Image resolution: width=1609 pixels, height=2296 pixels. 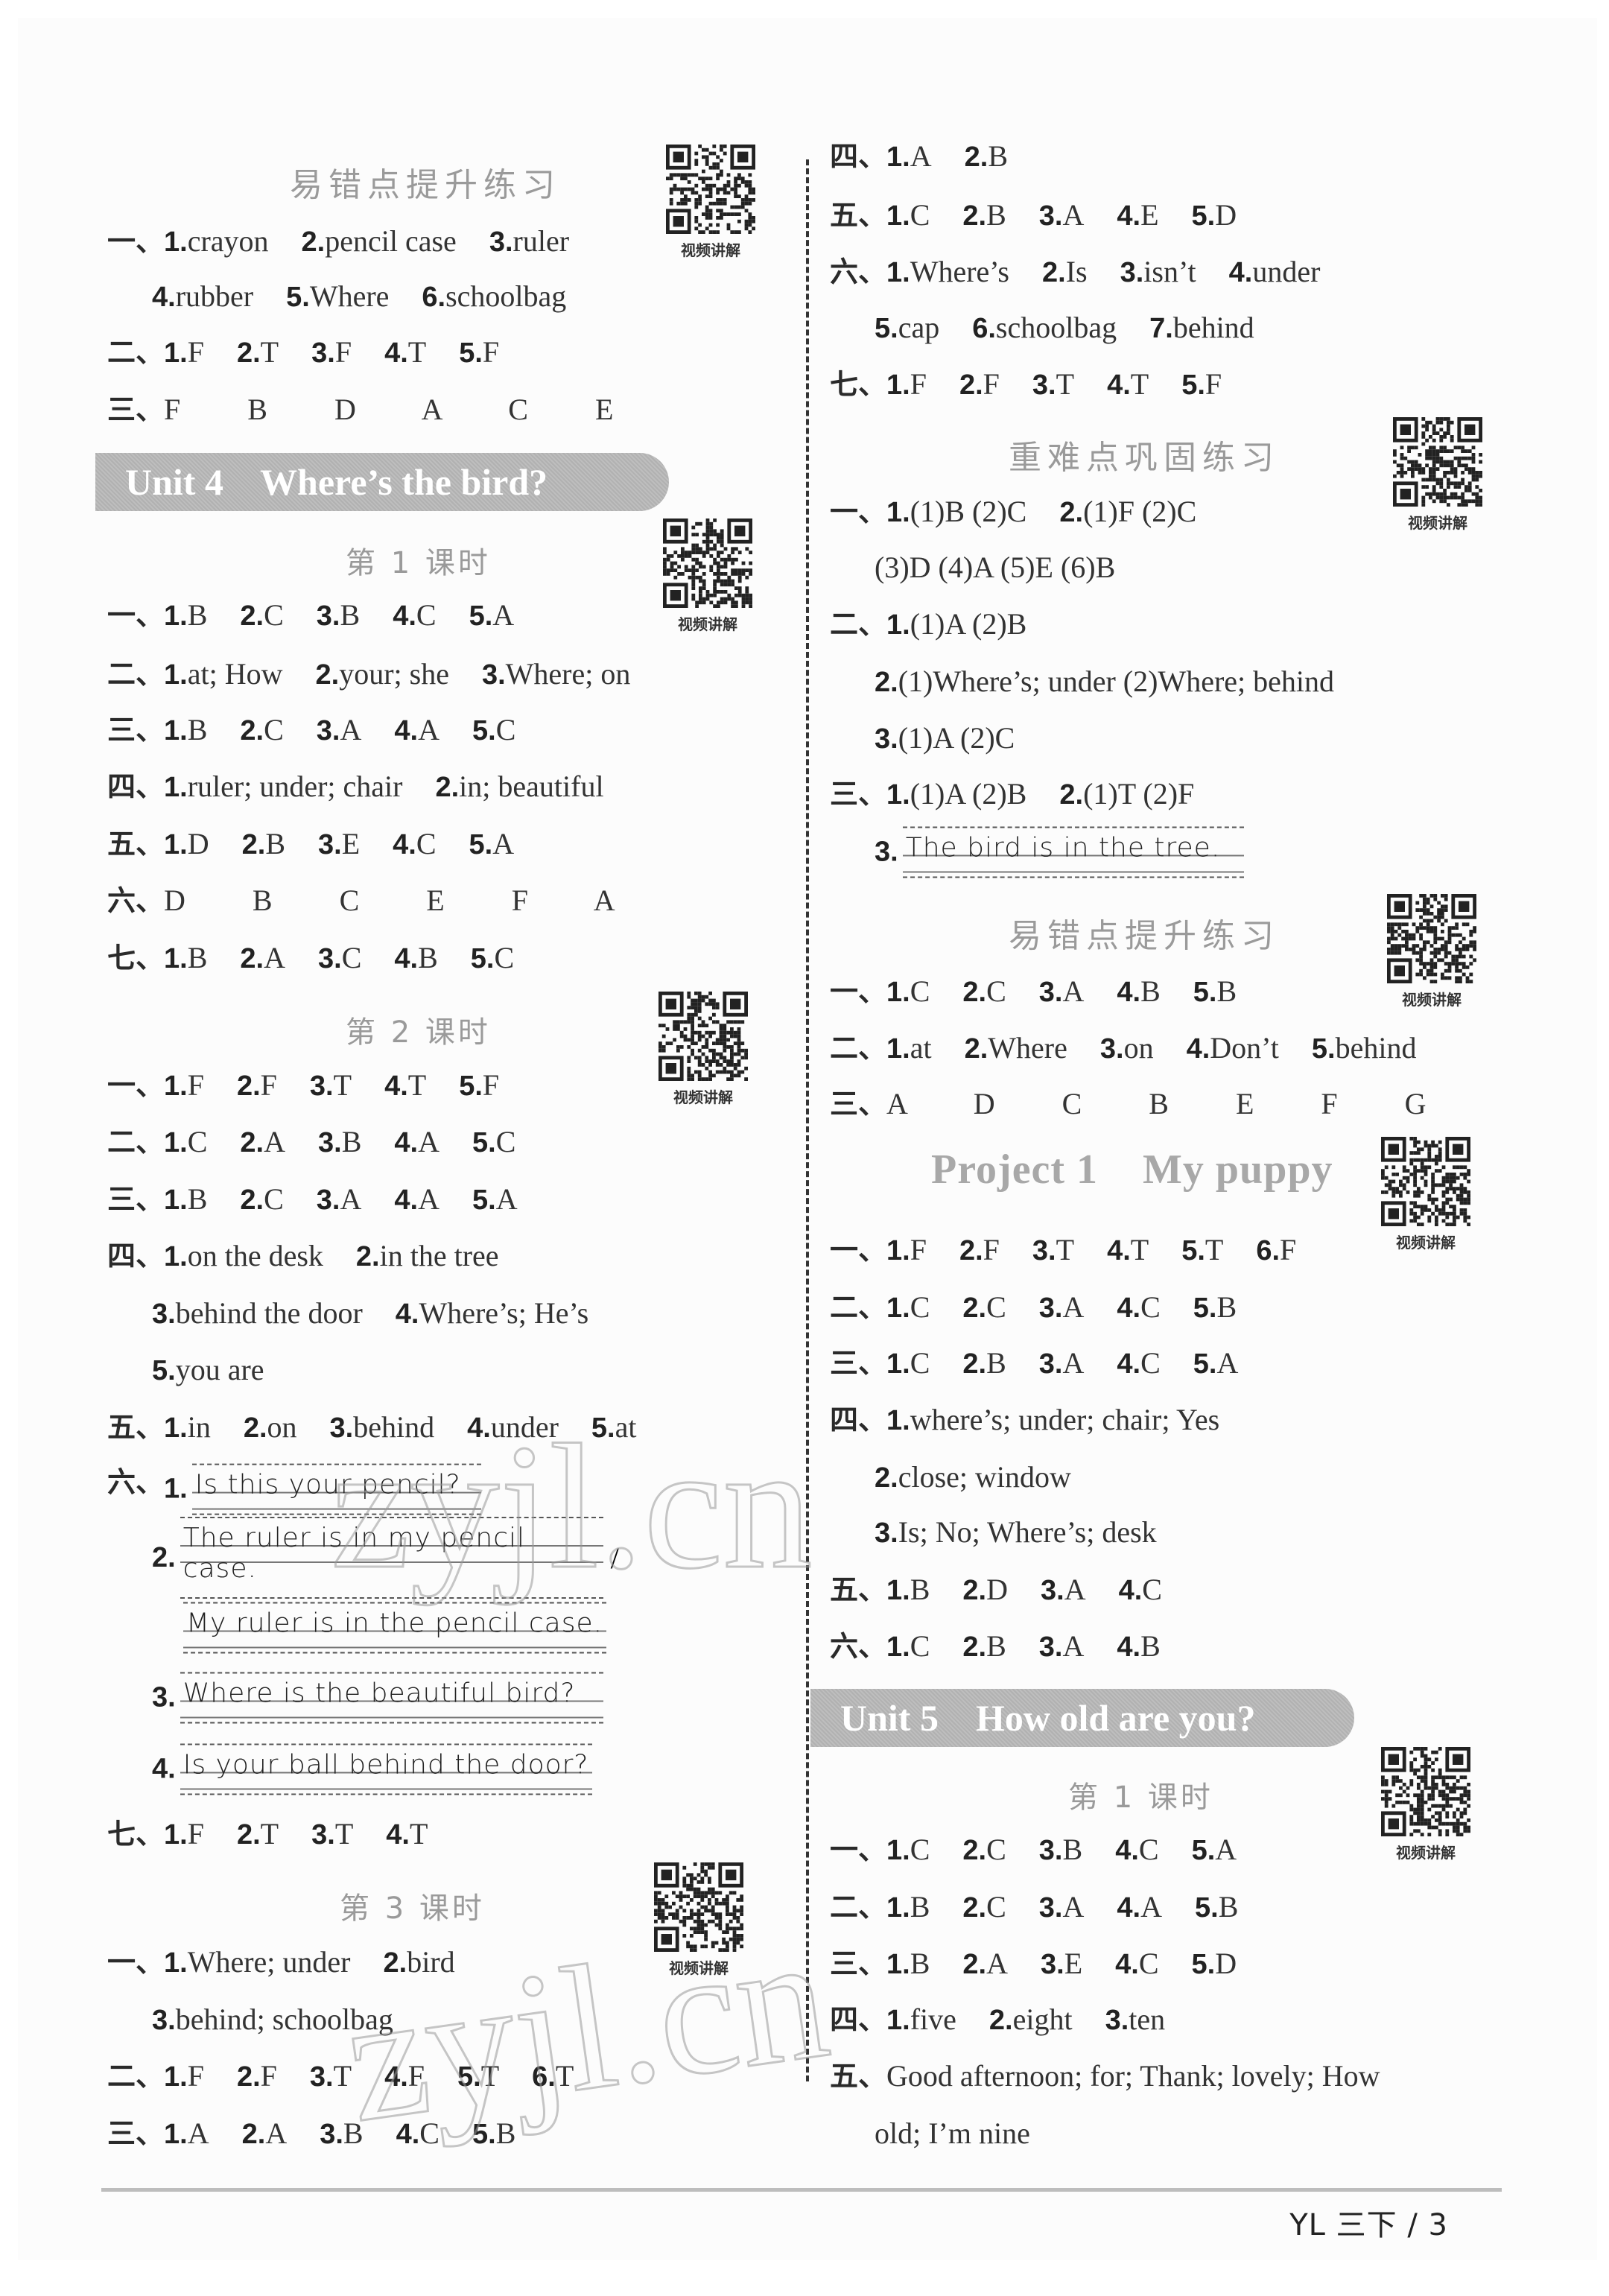 I want to click on answer-row: 七、1.F 2.F 3.T 4.T 5.F, so click(x=1042, y=384).